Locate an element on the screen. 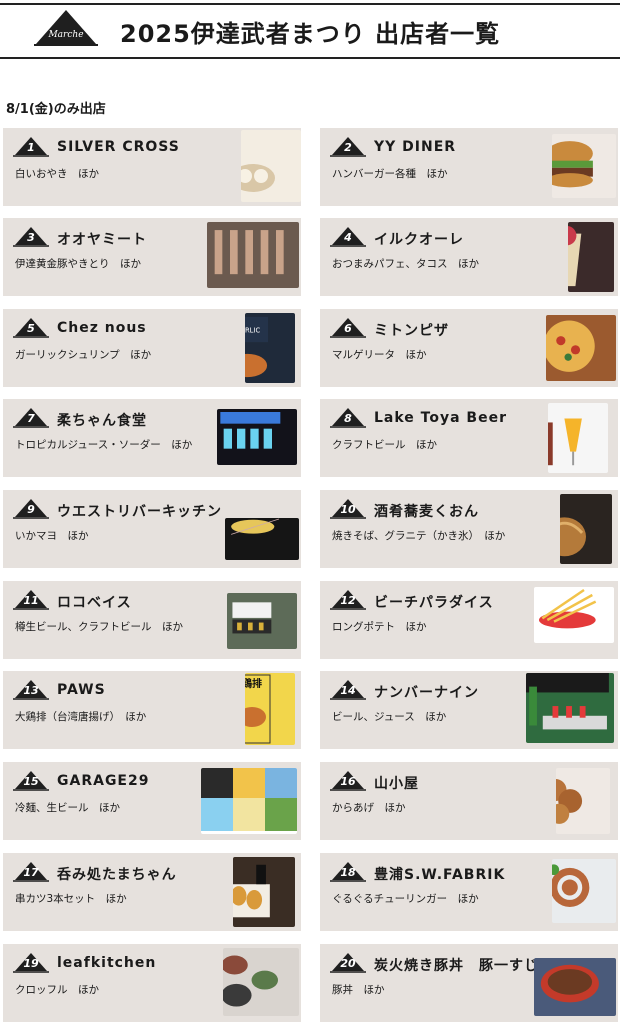  shrimp-photo: GARLIC is located at coordinates (270, 348).